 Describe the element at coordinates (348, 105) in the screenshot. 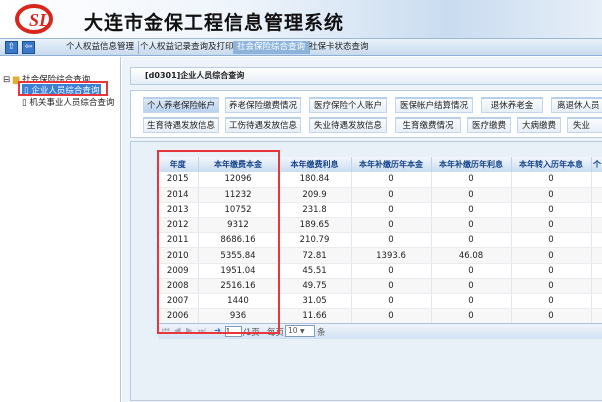

I see `tab-medical-account: 医疗保险个人账户` at that location.